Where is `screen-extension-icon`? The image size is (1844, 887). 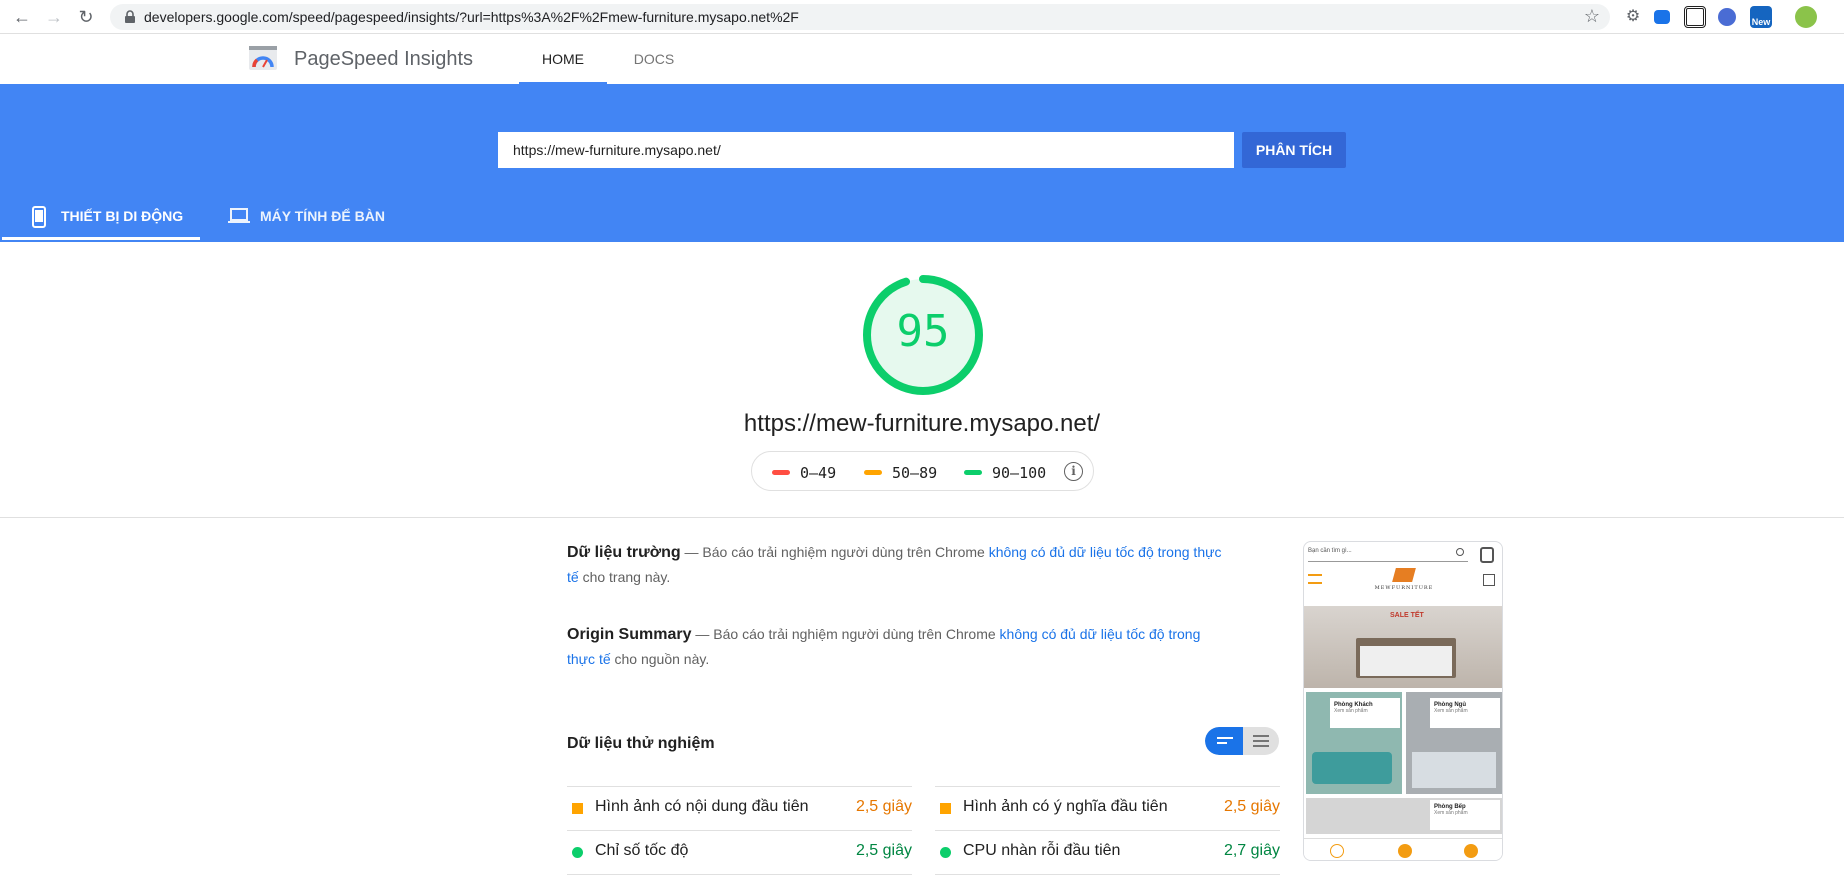 screen-extension-icon is located at coordinates (1662, 17).